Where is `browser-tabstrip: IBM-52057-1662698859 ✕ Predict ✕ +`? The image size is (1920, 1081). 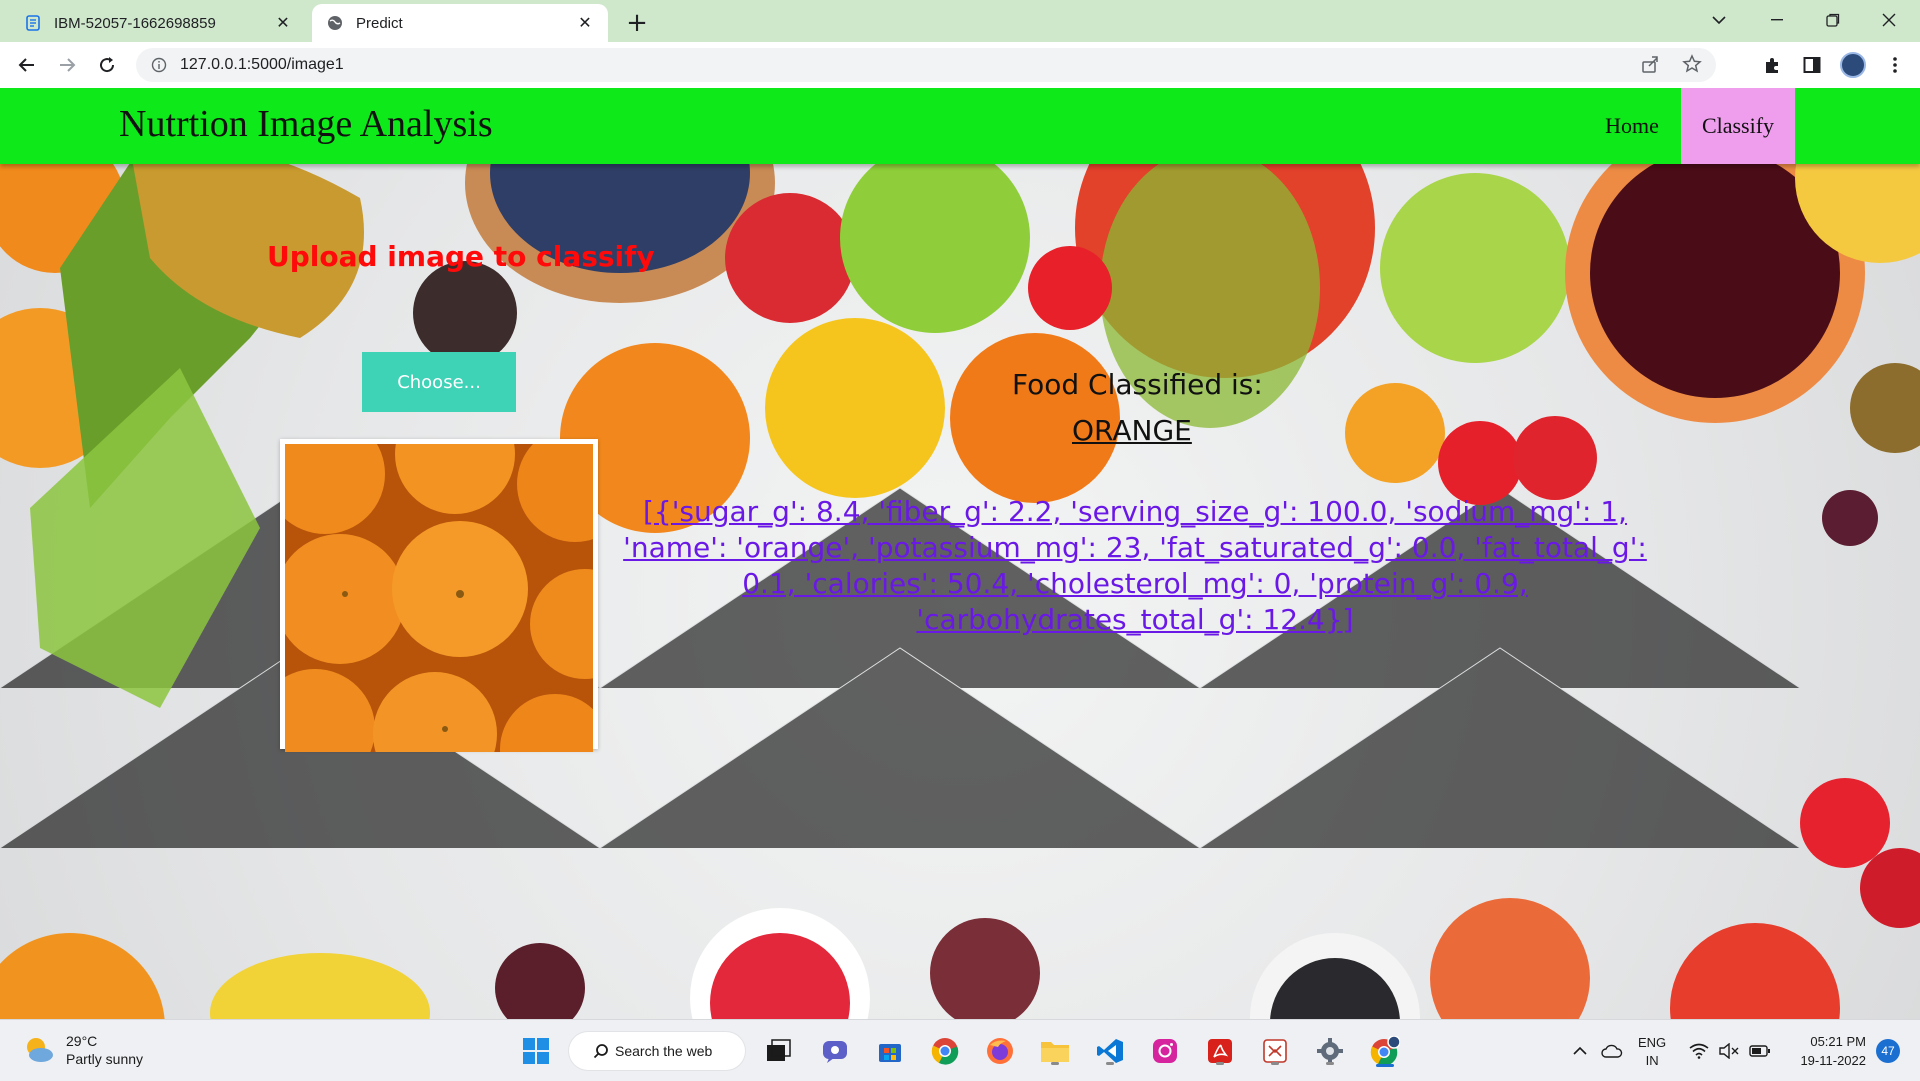 browser-tabstrip: IBM-52057-1662698859 ✕ Predict ✕ + is located at coordinates (960, 21).